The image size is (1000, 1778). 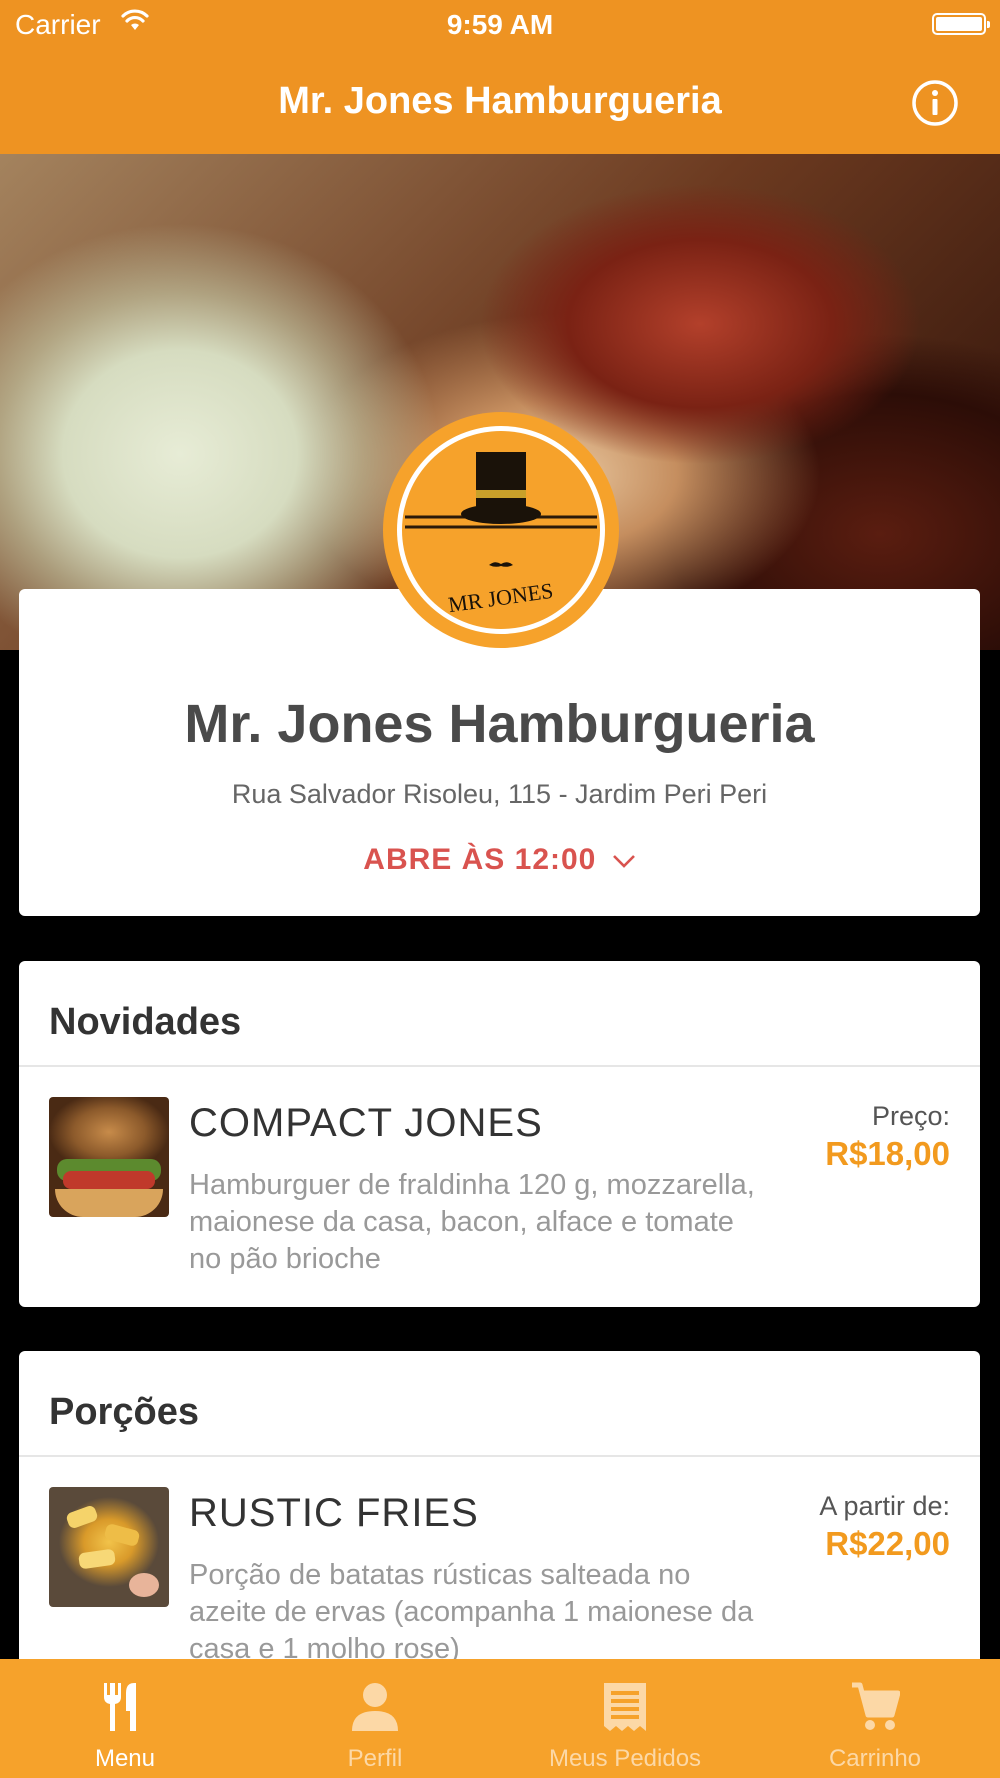 What do you see at coordinates (910, 1116) in the screenshot?
I see `price-label: Preço:` at bounding box center [910, 1116].